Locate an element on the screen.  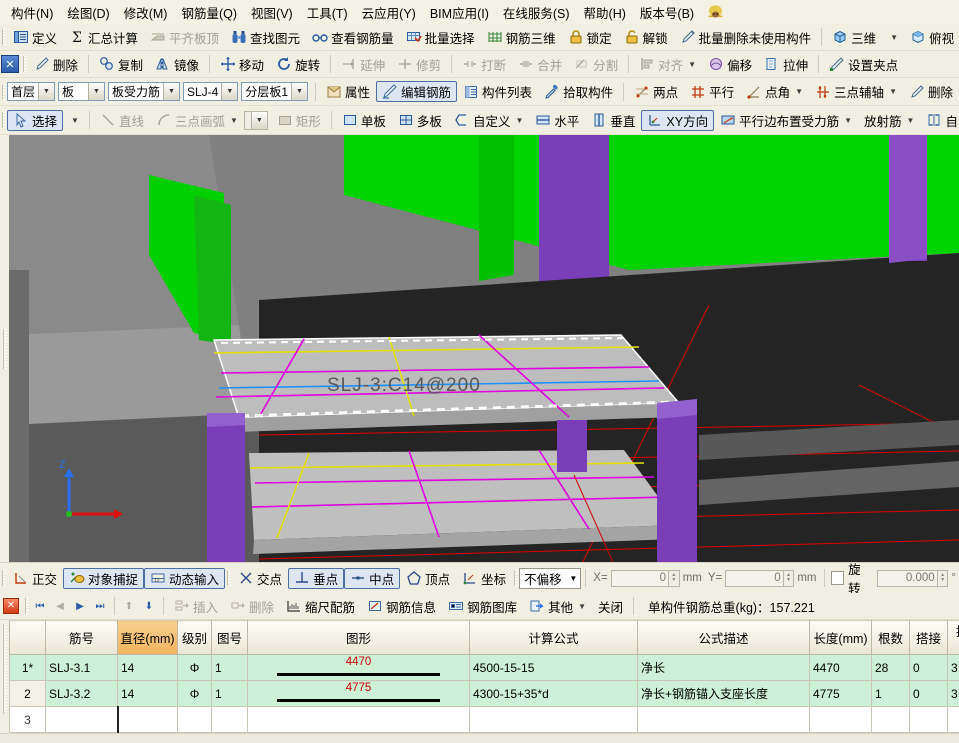
cell-length: 4470 is located at coordinates (840, 667).